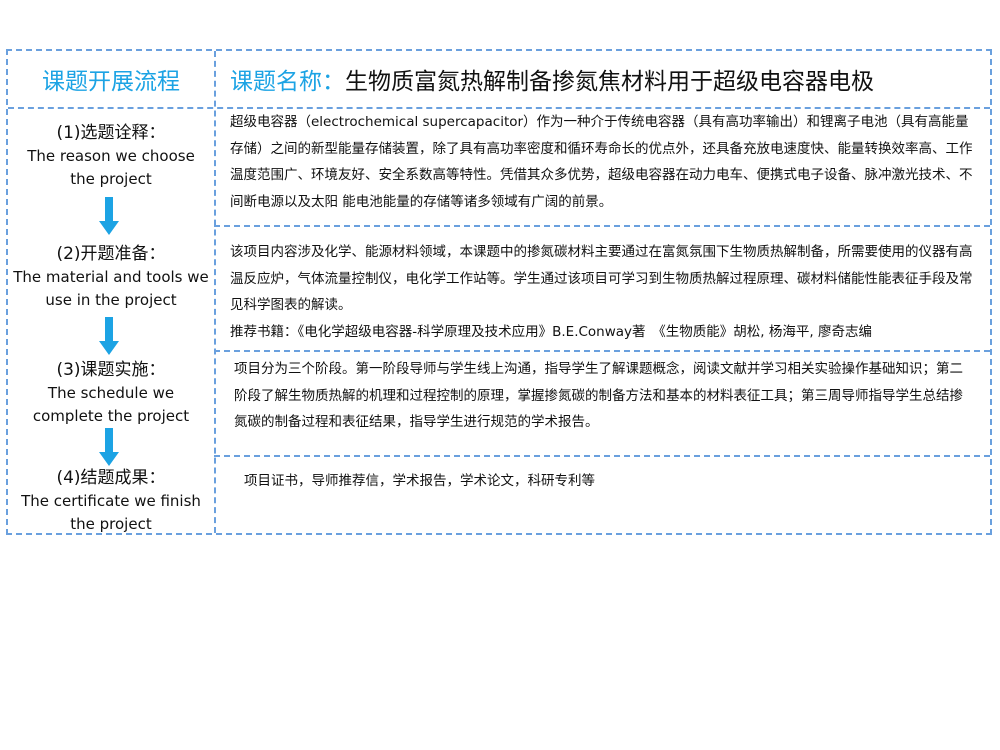 The width and height of the screenshot is (1000, 750). Describe the element at coordinates (287, 82) in the screenshot. I see `project-title-label: 课题名称：` at that location.